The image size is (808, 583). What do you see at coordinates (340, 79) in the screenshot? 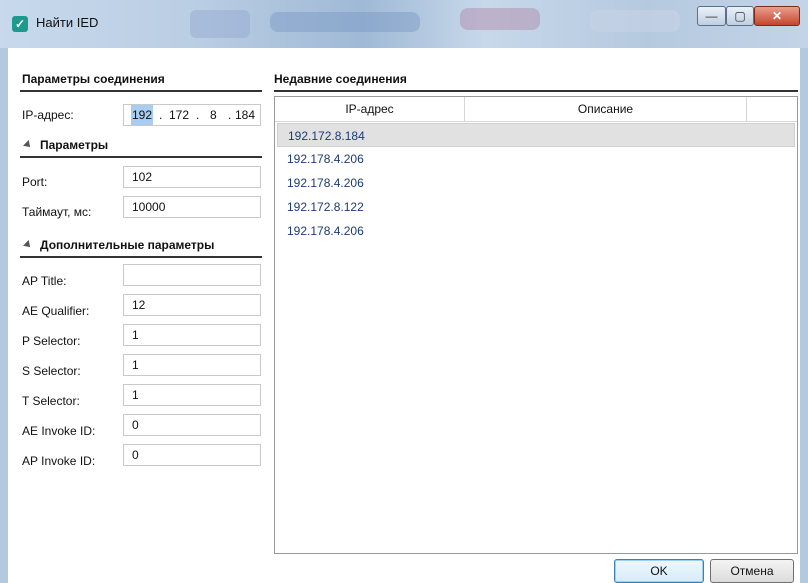
I see `recent-connections-heading: Недавние соединения` at bounding box center [340, 79].